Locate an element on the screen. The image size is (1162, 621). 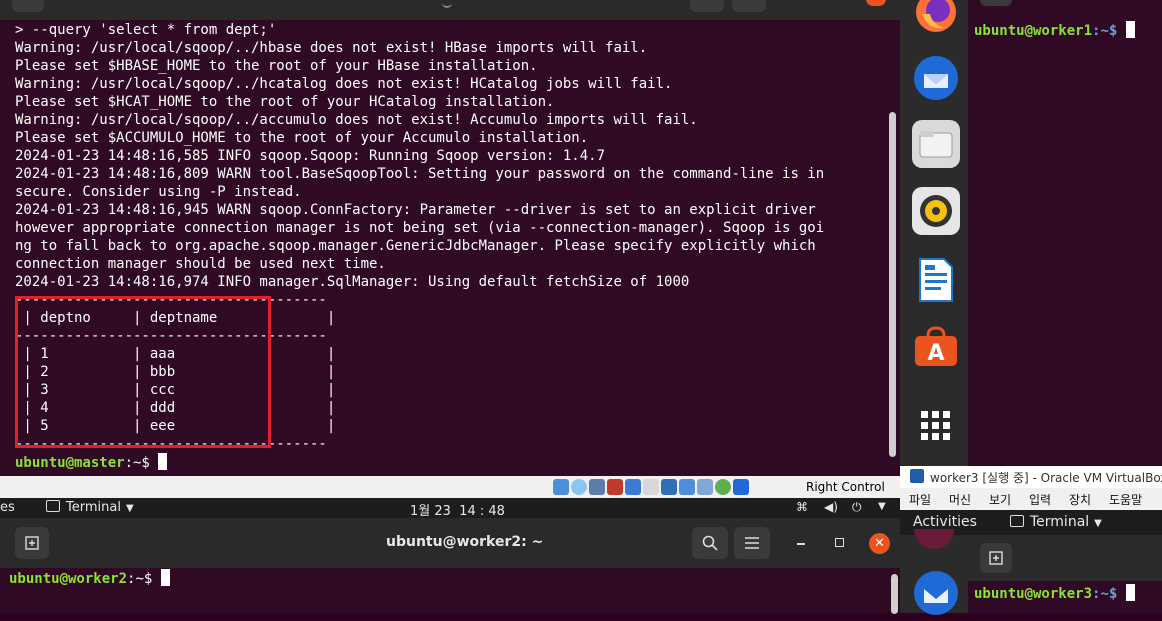
worker3-window-title: worker3 [실행 중] - Oracle VM VirtualBox is located at coordinates (1046, 478).